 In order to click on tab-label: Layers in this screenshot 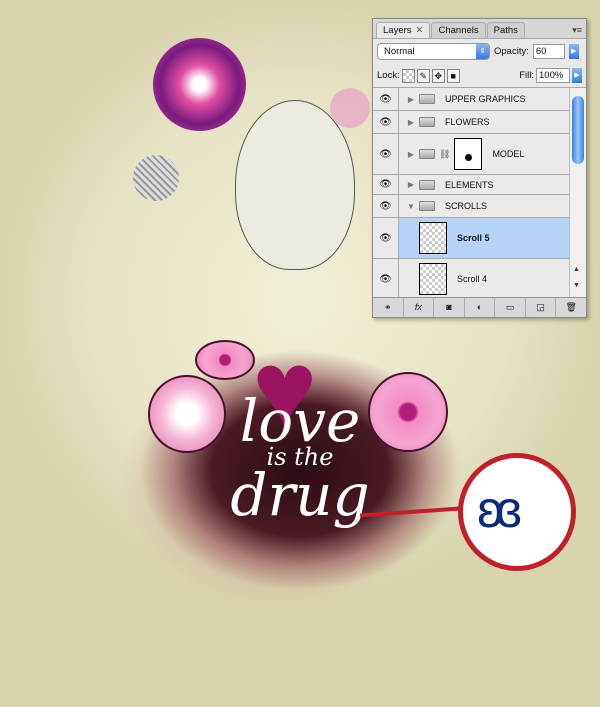, I will do `click(397, 30)`.